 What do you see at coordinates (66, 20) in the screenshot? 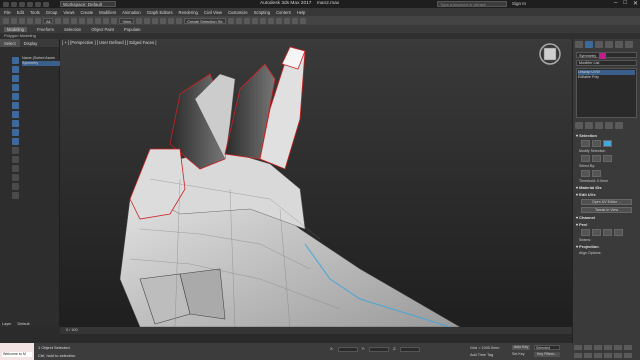
I see `select-by-name-icon` at bounding box center [66, 20].